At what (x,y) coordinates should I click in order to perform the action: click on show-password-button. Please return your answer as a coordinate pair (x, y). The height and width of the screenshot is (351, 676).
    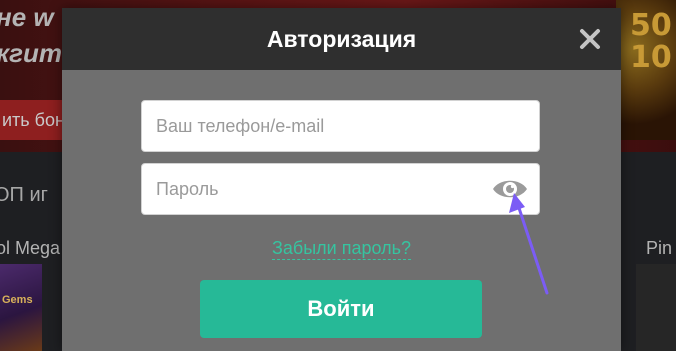
    Looking at the image, I should click on (510, 189).